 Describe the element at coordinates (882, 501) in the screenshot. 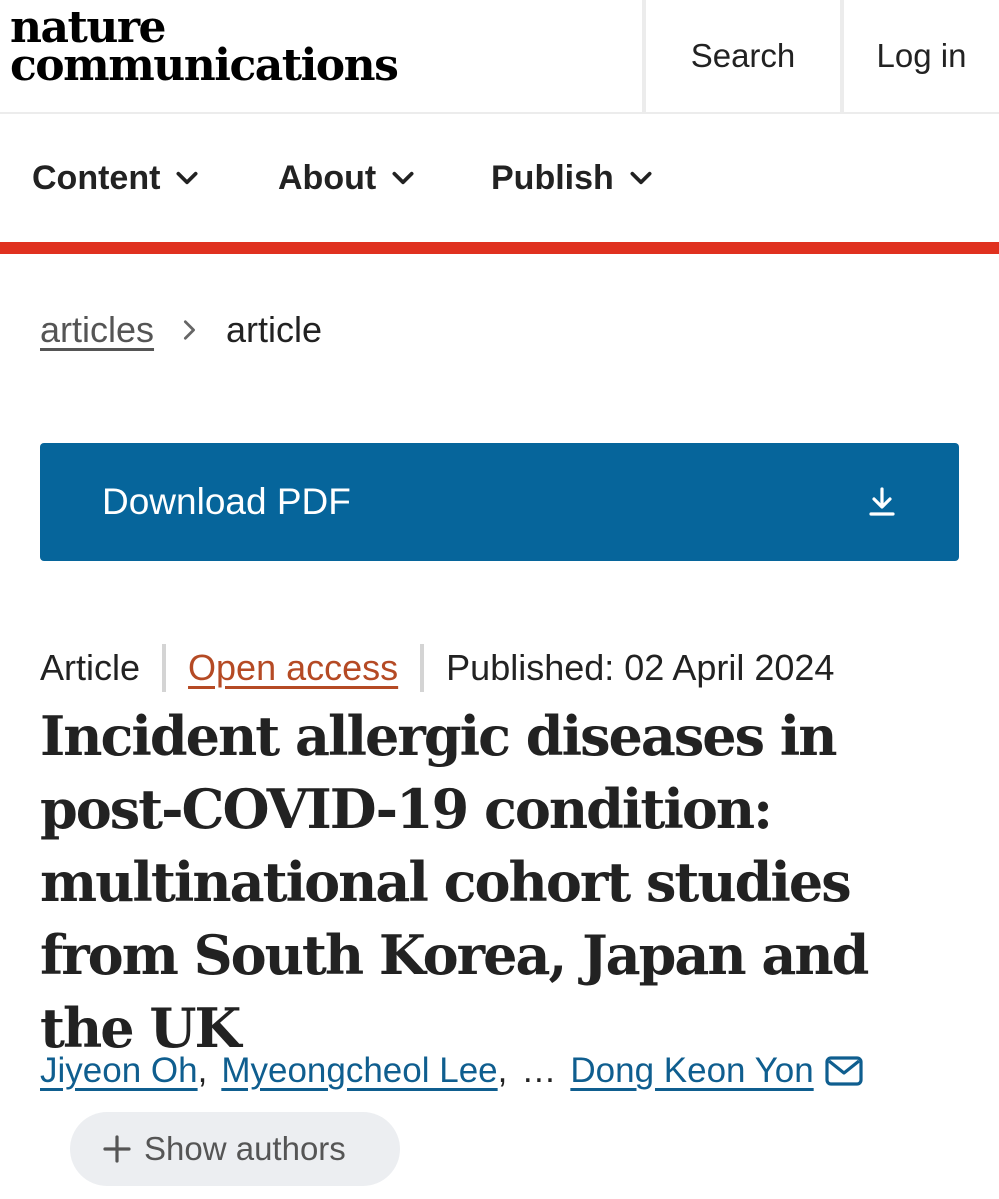

I see `download-icon` at that location.